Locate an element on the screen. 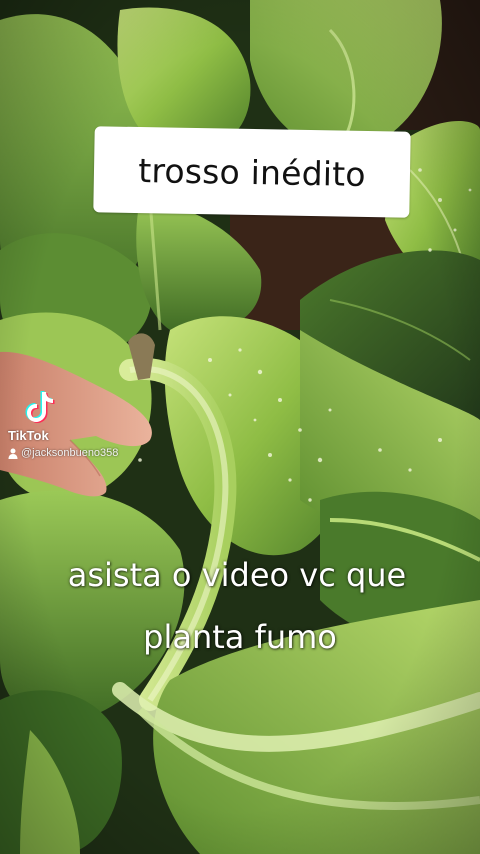 This screenshot has height=854, width=480. title-sticker: trosso inédito is located at coordinates (252, 172).